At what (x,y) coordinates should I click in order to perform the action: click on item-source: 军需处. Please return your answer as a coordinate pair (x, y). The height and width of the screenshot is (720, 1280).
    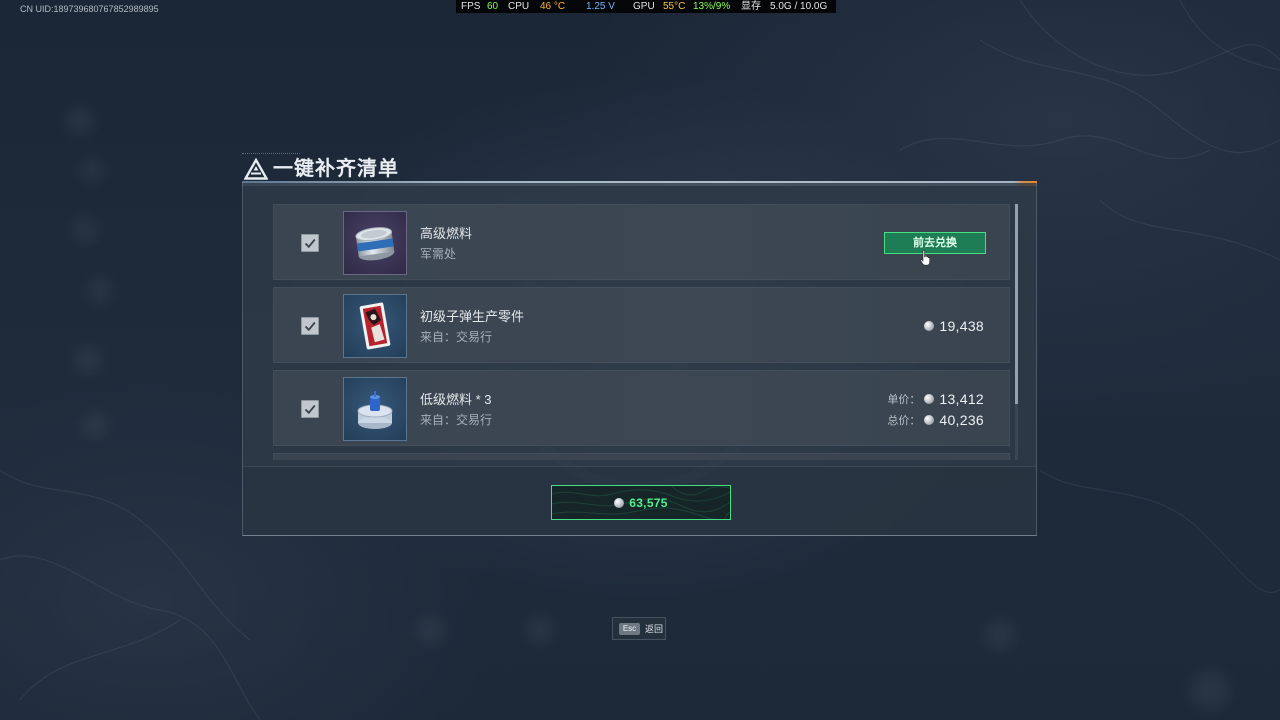
    Looking at the image, I should click on (438, 254).